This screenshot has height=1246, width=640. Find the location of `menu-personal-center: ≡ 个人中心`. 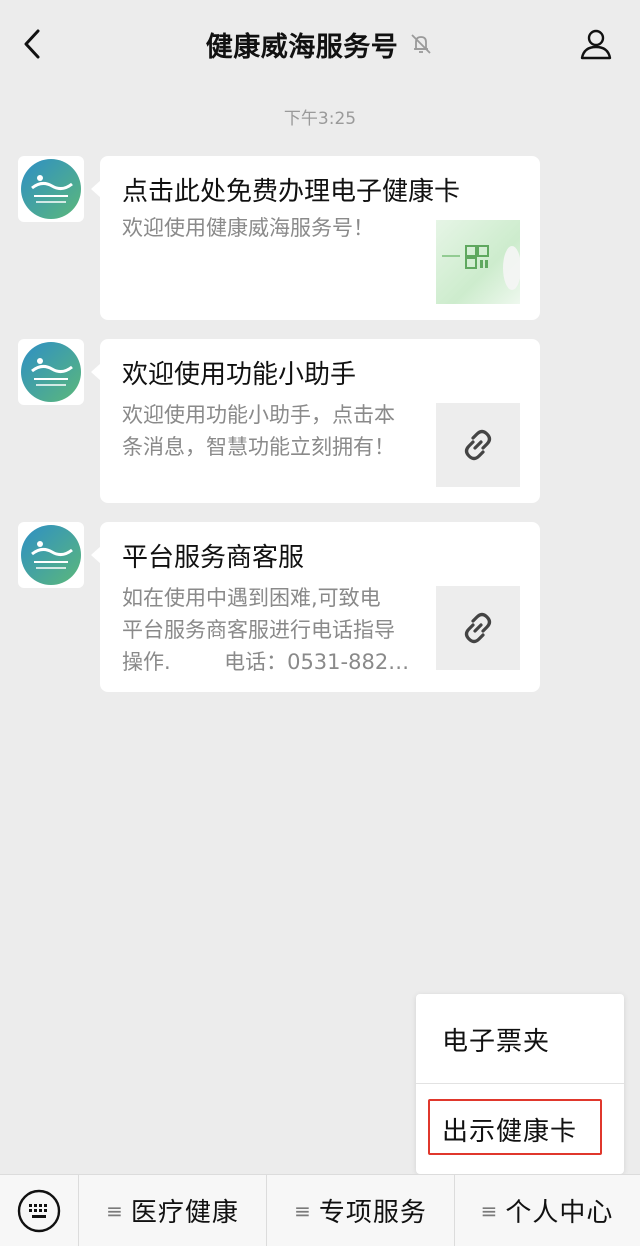

menu-personal-center: ≡ 个人中心 is located at coordinates (546, 1210).